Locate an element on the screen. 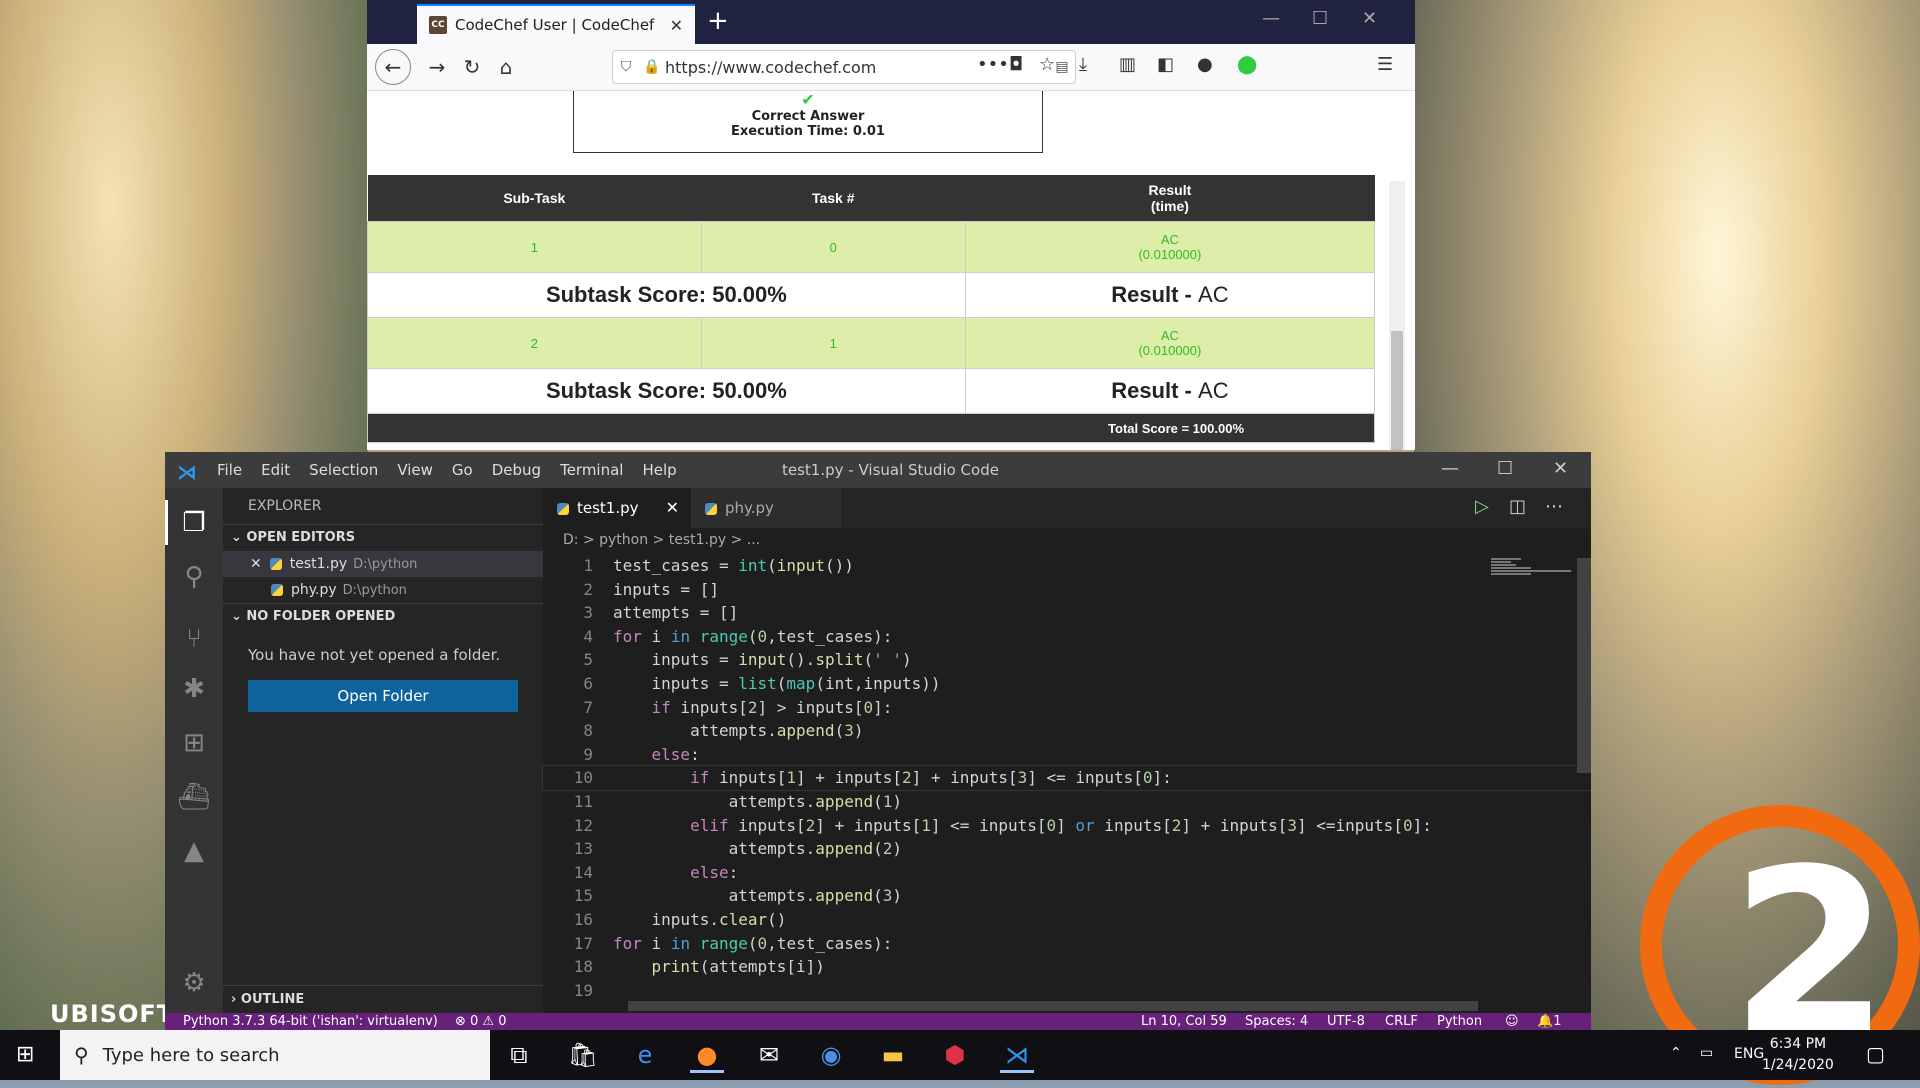  code-line: 5 inputs = input().split(' ') is located at coordinates (1067, 660).